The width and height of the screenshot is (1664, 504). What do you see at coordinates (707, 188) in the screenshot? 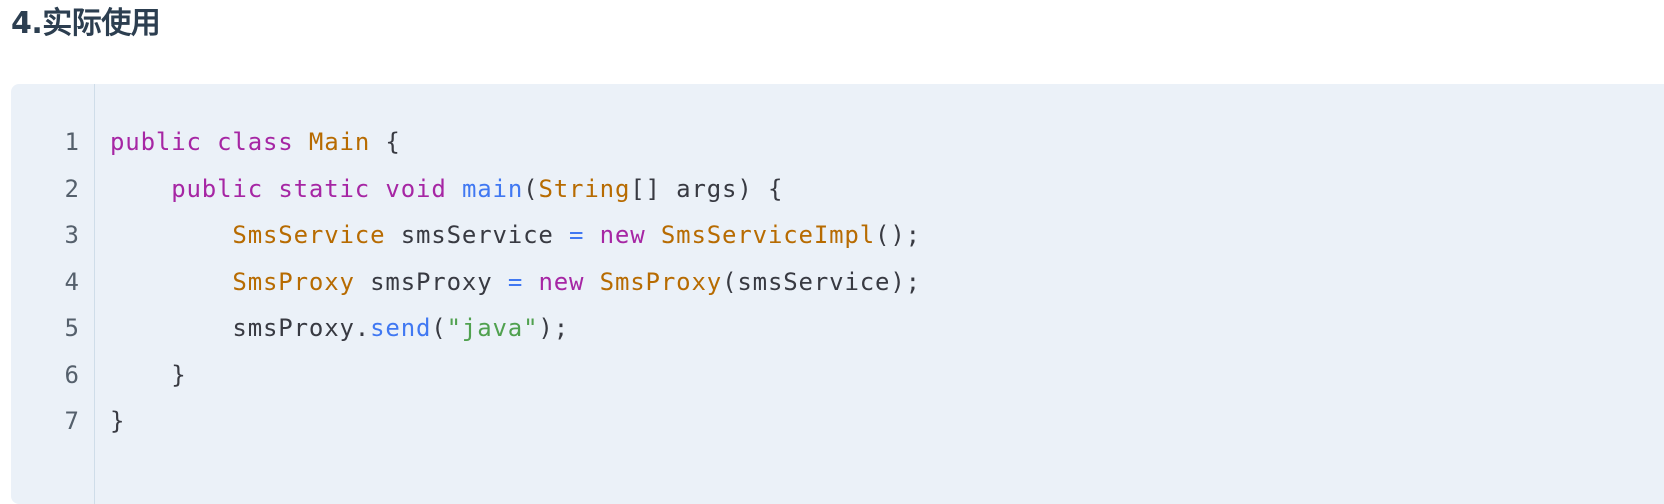
I see `code-token-punct: [] args) {` at bounding box center [707, 188].